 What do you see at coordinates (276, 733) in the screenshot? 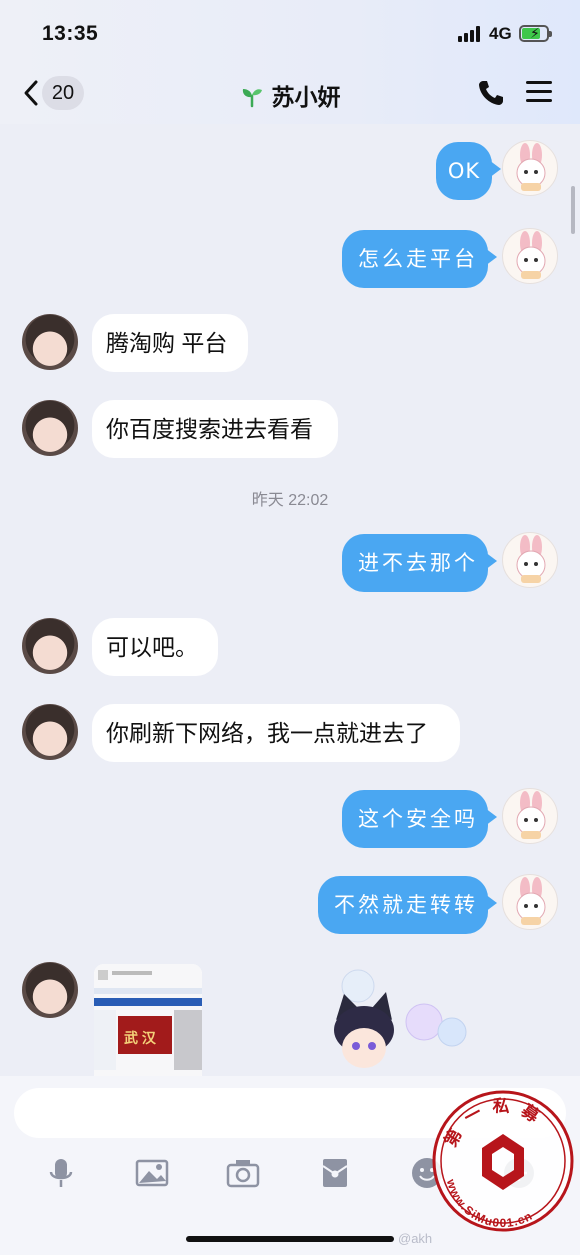
I see `incoming-bubble: 你刷新下网络，我一点就进去了` at bounding box center [276, 733].